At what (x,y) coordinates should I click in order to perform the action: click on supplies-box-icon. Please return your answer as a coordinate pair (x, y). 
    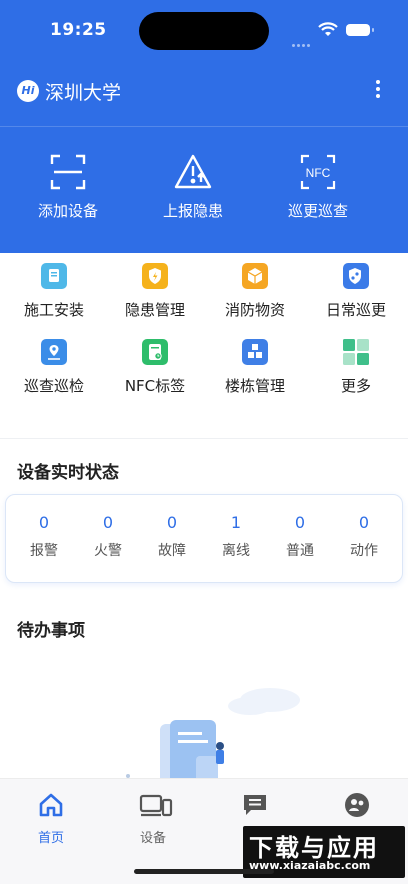
    Looking at the image, I should click on (255, 276).